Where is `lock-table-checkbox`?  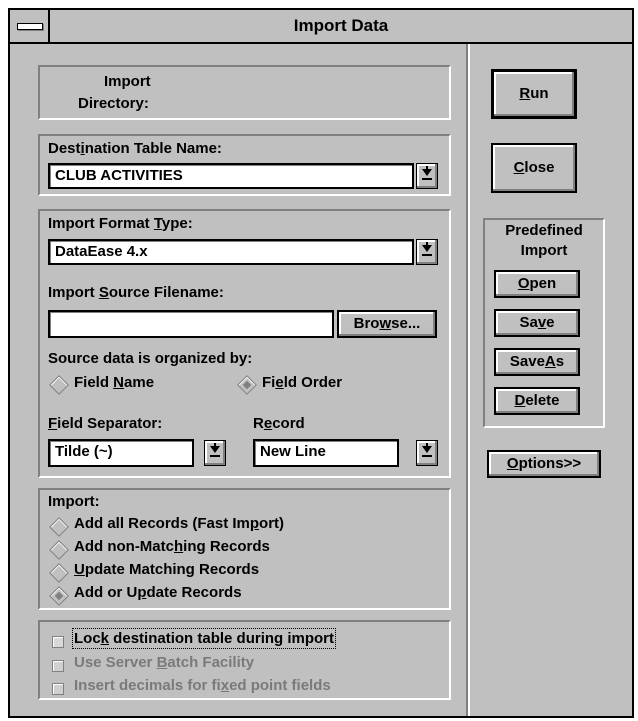
lock-table-checkbox is located at coordinates (58, 642).